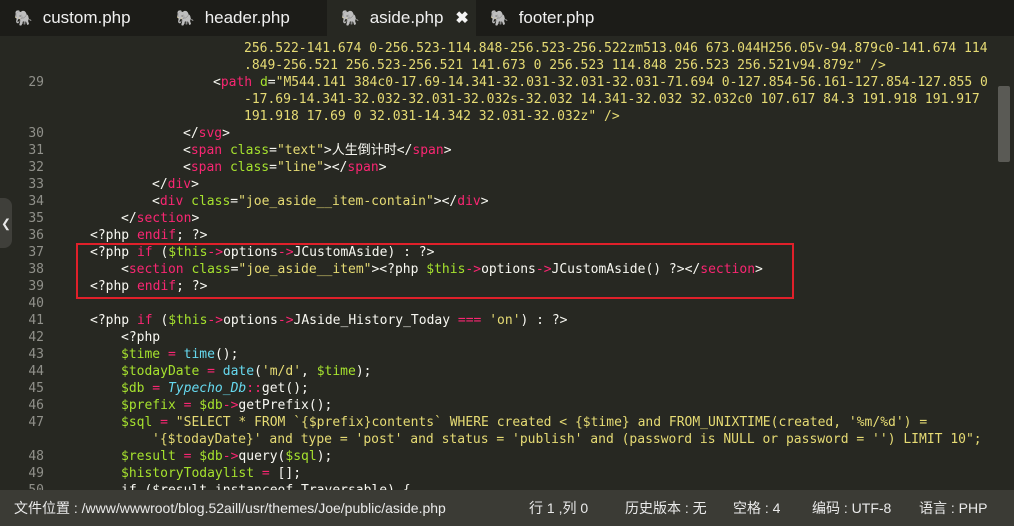  What do you see at coordinates (36, 286) in the screenshot?
I see `line-number: 39` at bounding box center [36, 286].